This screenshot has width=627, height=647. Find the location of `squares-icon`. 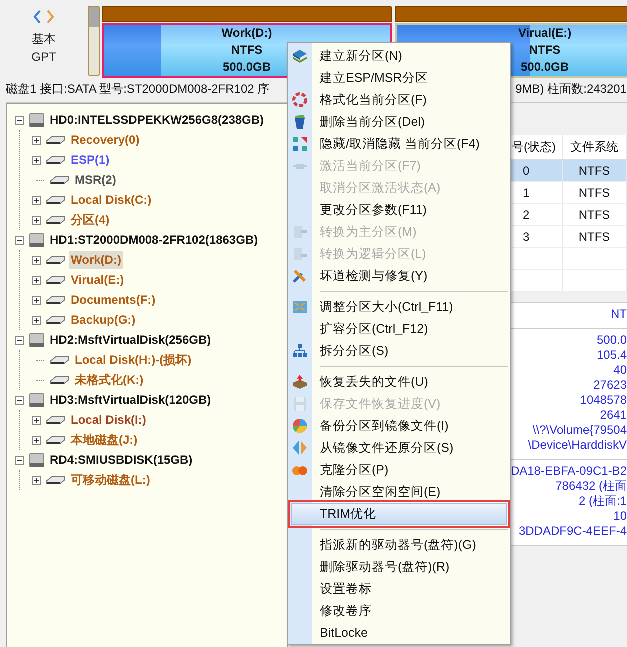

squares-icon is located at coordinates (300, 144).